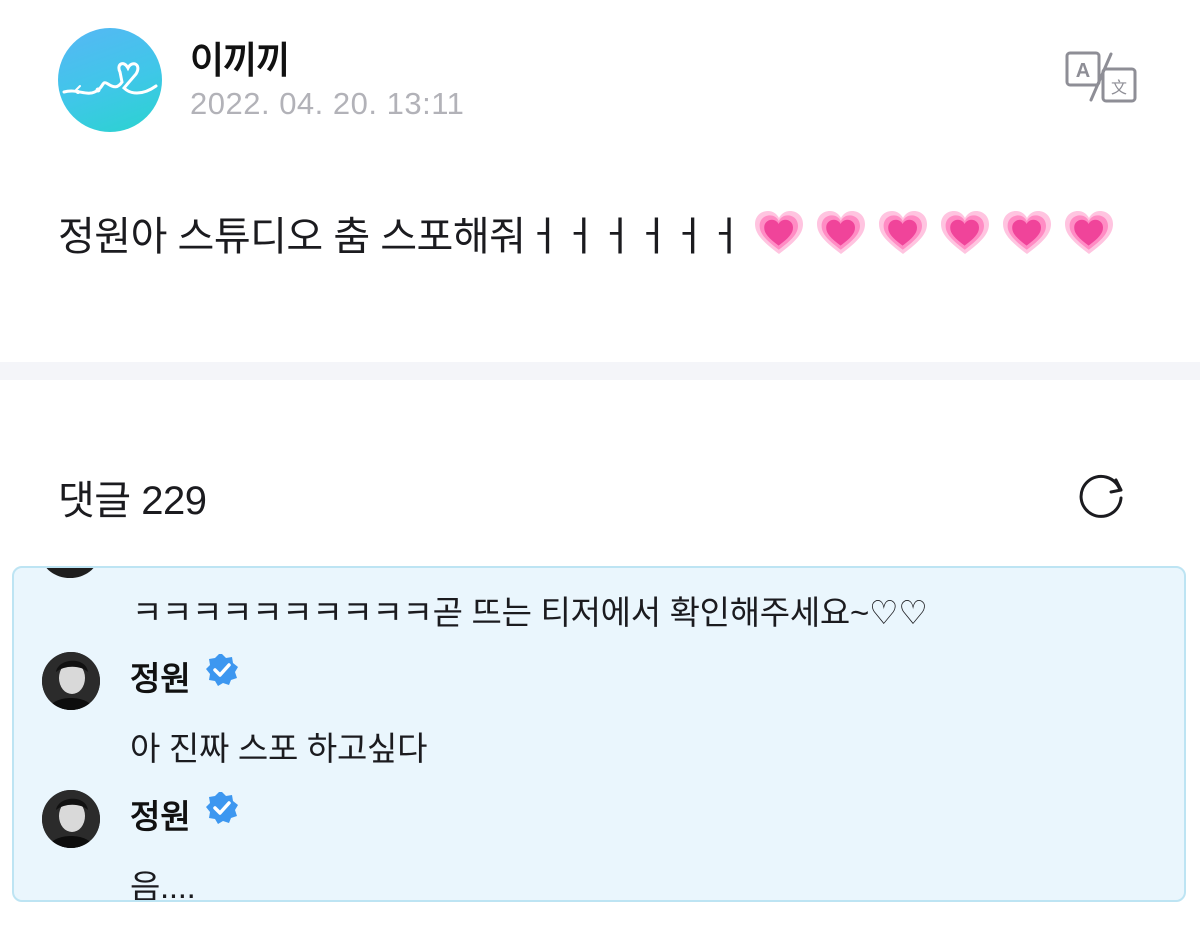 This screenshot has height=928, width=1200. What do you see at coordinates (240, 57) in the screenshot?
I see `post-author-name: 이끼끼` at bounding box center [240, 57].